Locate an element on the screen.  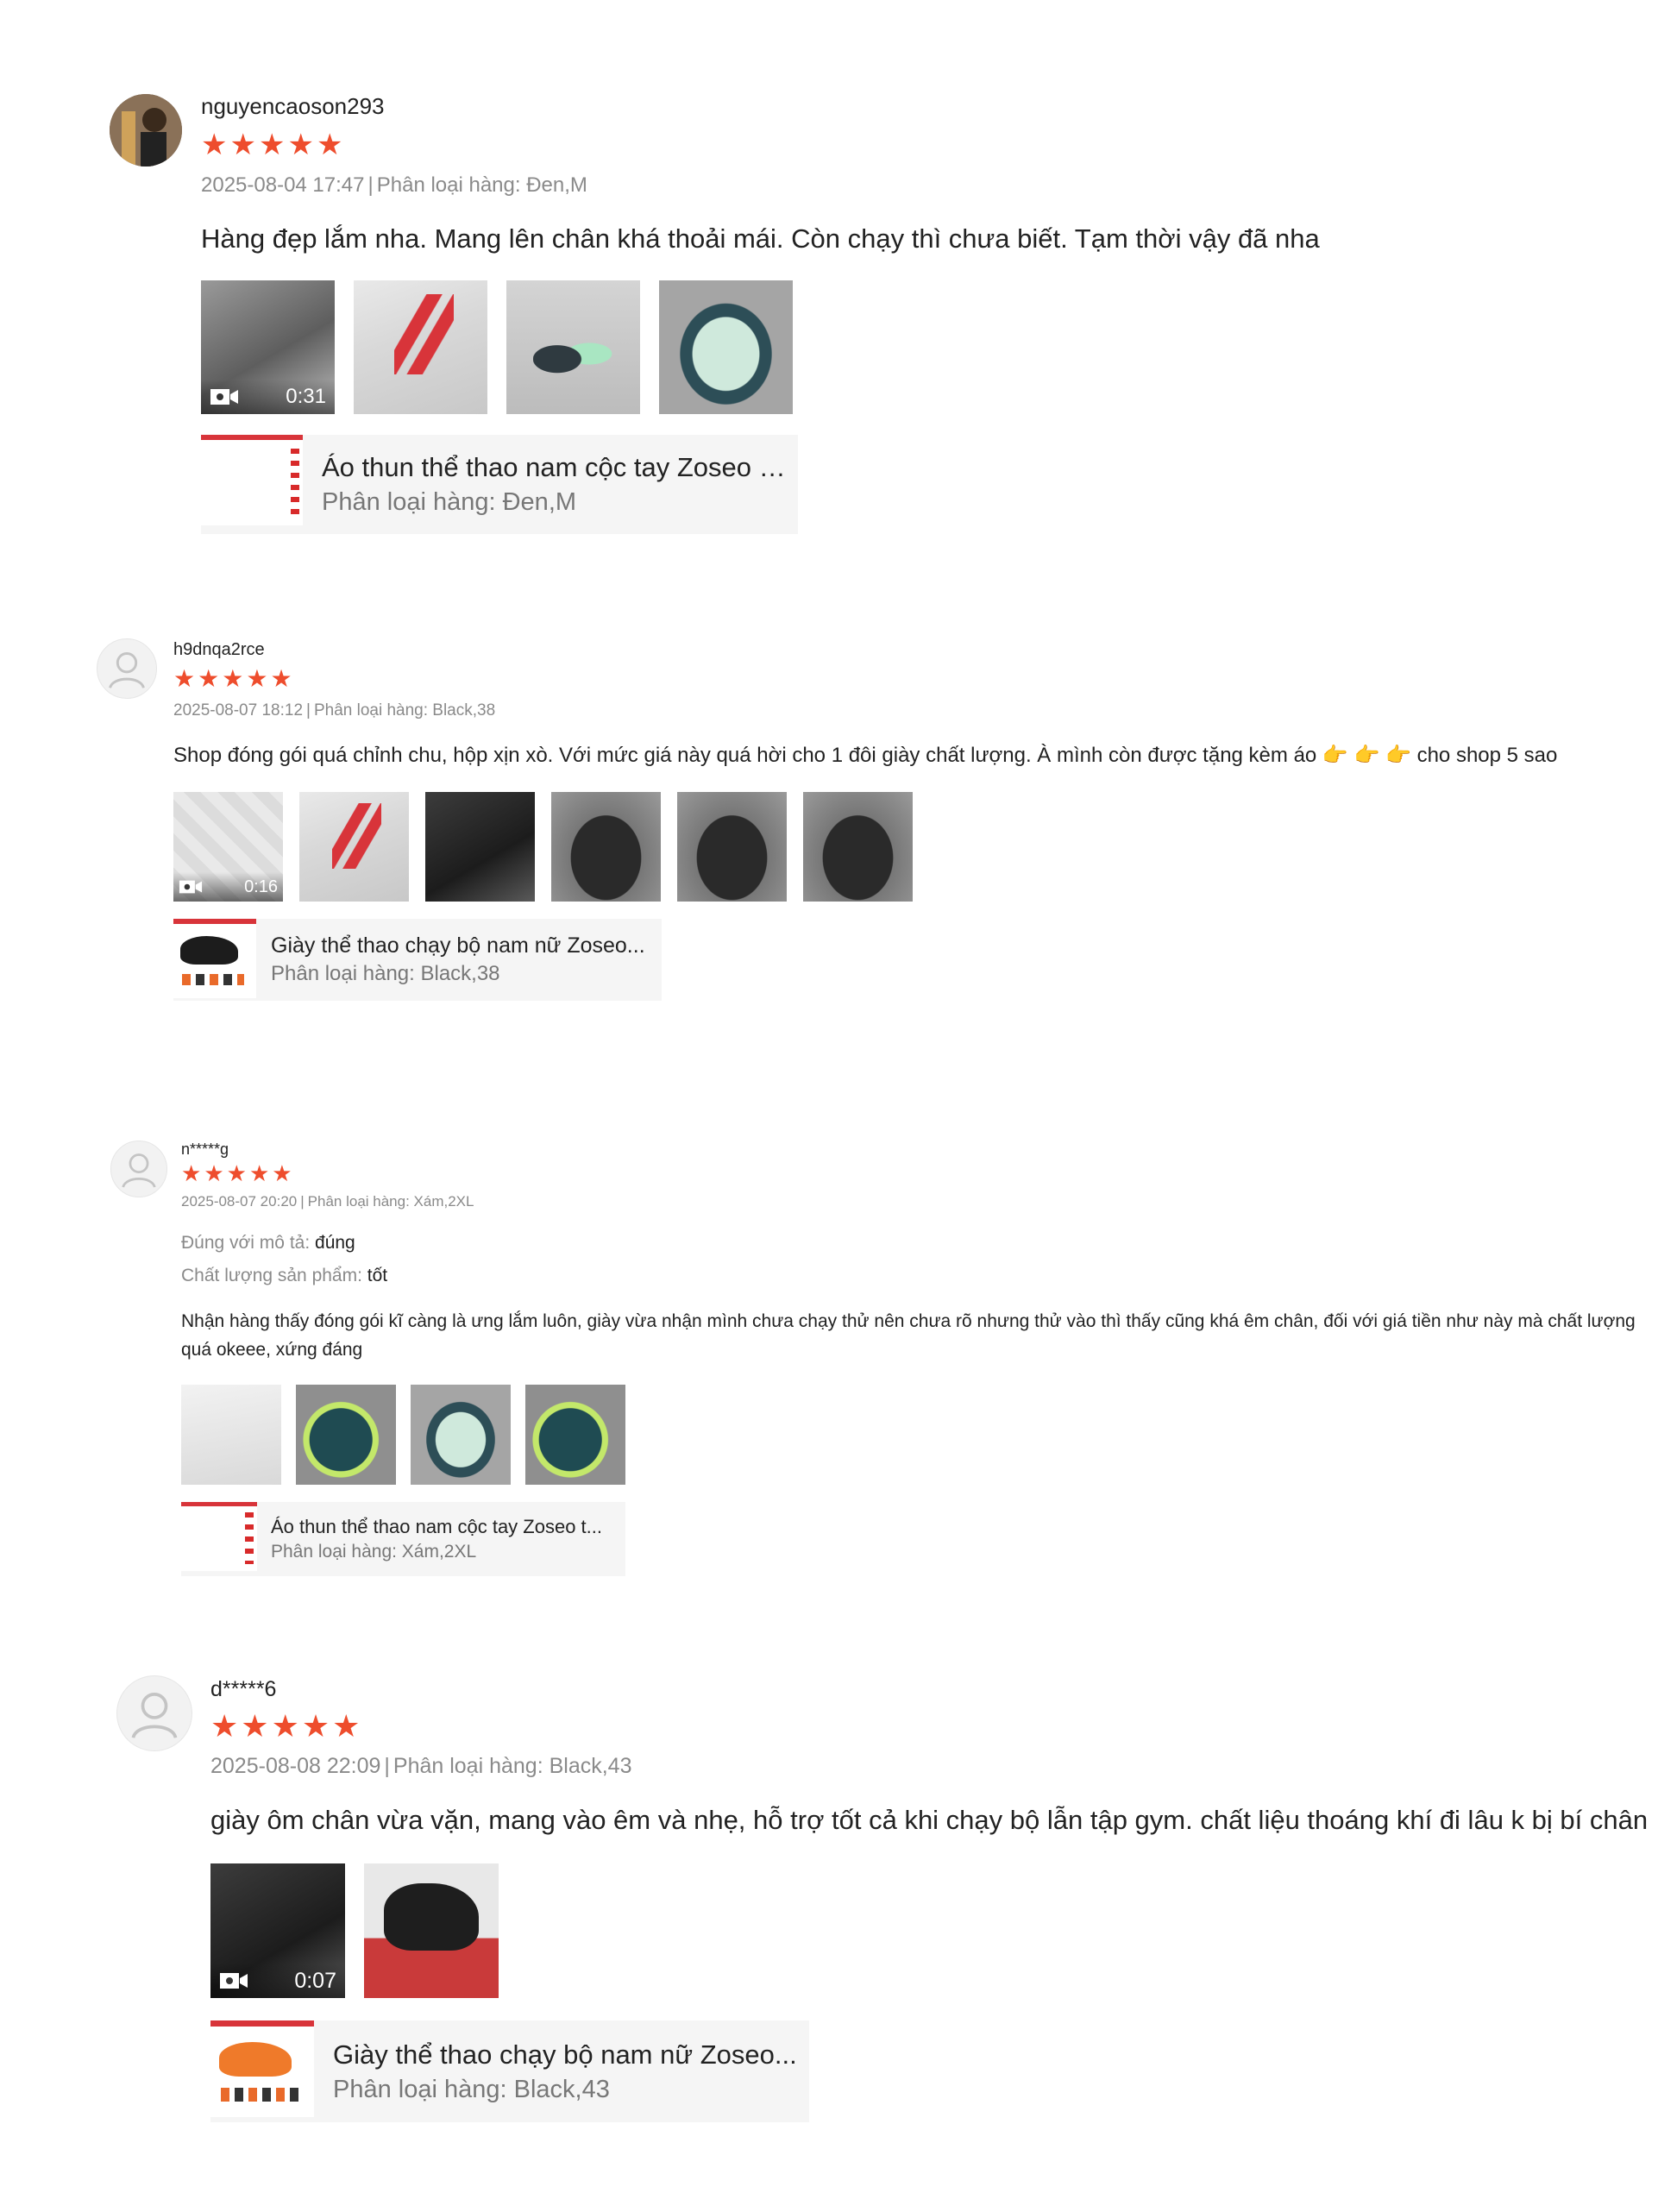
review-media: 0:31 is located at coordinates (908, 347).